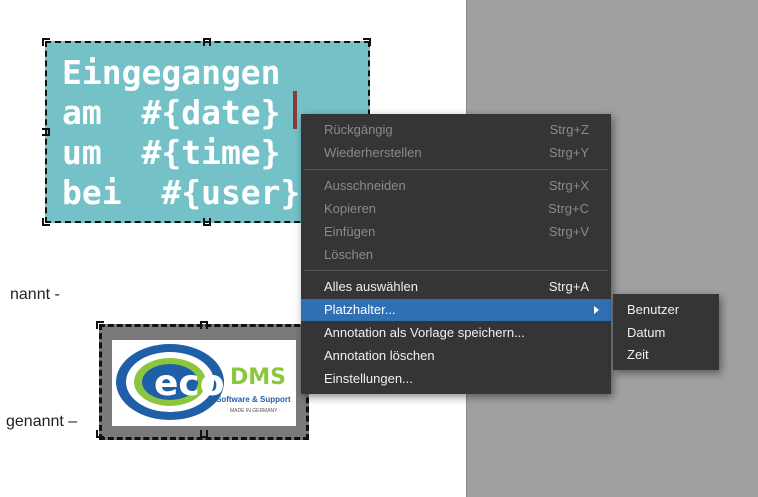 The image size is (758, 497). I want to click on text-caret, so click(295, 110).